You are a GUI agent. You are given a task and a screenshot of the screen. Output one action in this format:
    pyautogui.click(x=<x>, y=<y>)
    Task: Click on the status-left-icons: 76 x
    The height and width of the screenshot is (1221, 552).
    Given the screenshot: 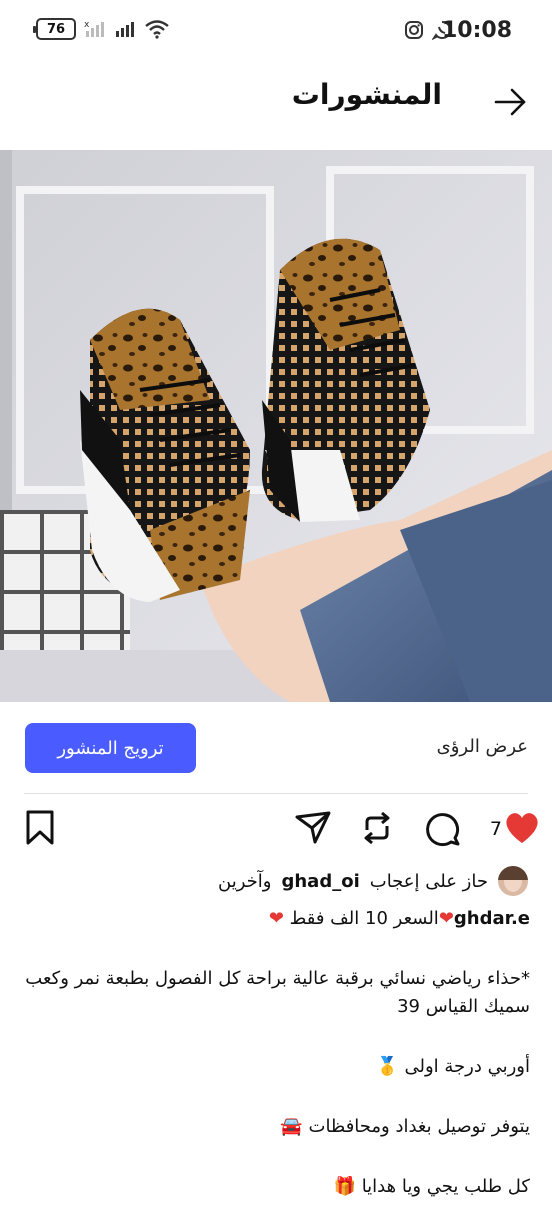 What is the action you would take?
    pyautogui.click(x=101, y=29)
    